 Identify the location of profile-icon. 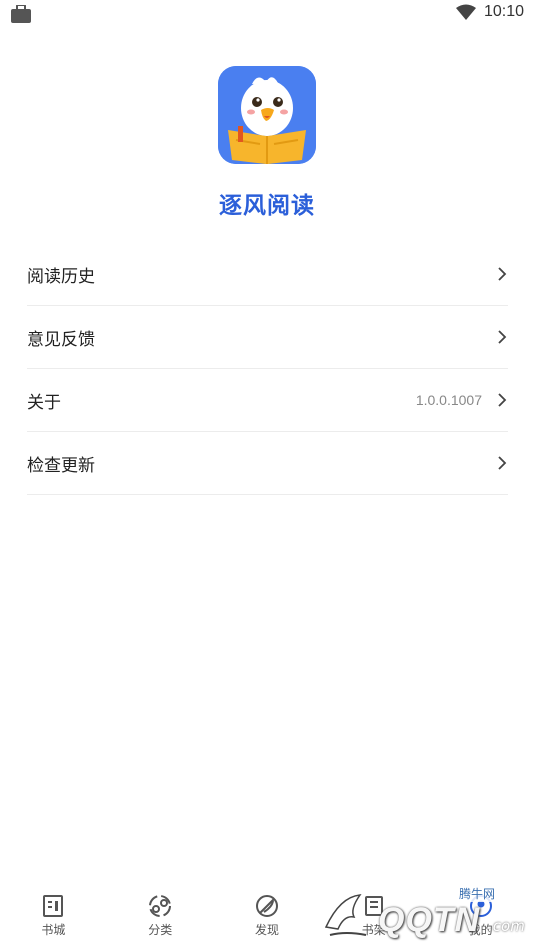
(480, 906).